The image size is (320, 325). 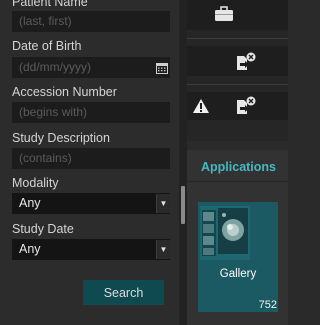 What do you see at coordinates (91, 112) in the screenshot?
I see `accession-number-input` at bounding box center [91, 112].